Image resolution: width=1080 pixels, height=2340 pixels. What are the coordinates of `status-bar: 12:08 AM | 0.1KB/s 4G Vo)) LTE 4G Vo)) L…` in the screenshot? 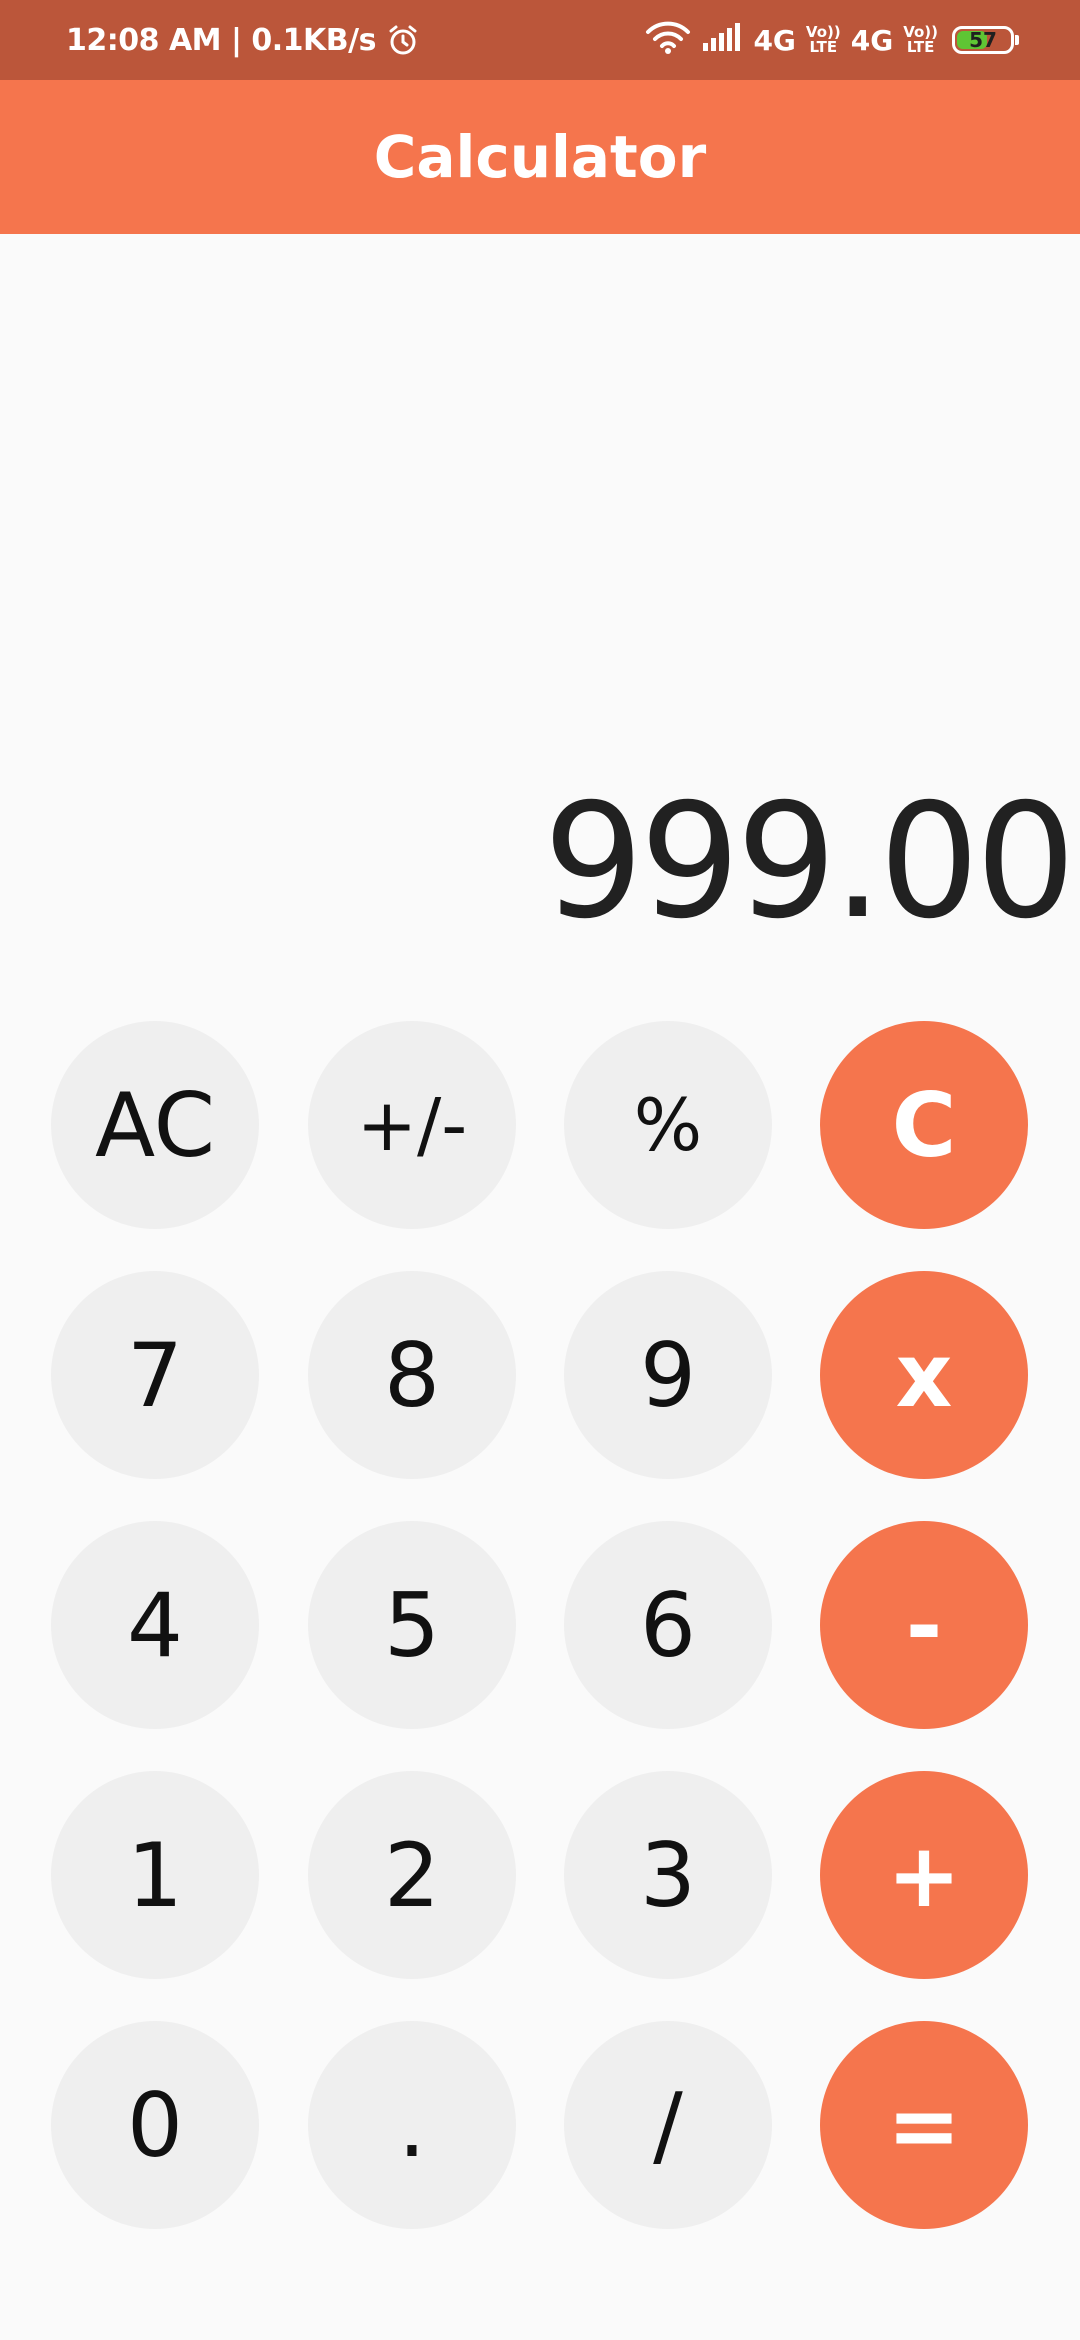 It's located at (540, 40).